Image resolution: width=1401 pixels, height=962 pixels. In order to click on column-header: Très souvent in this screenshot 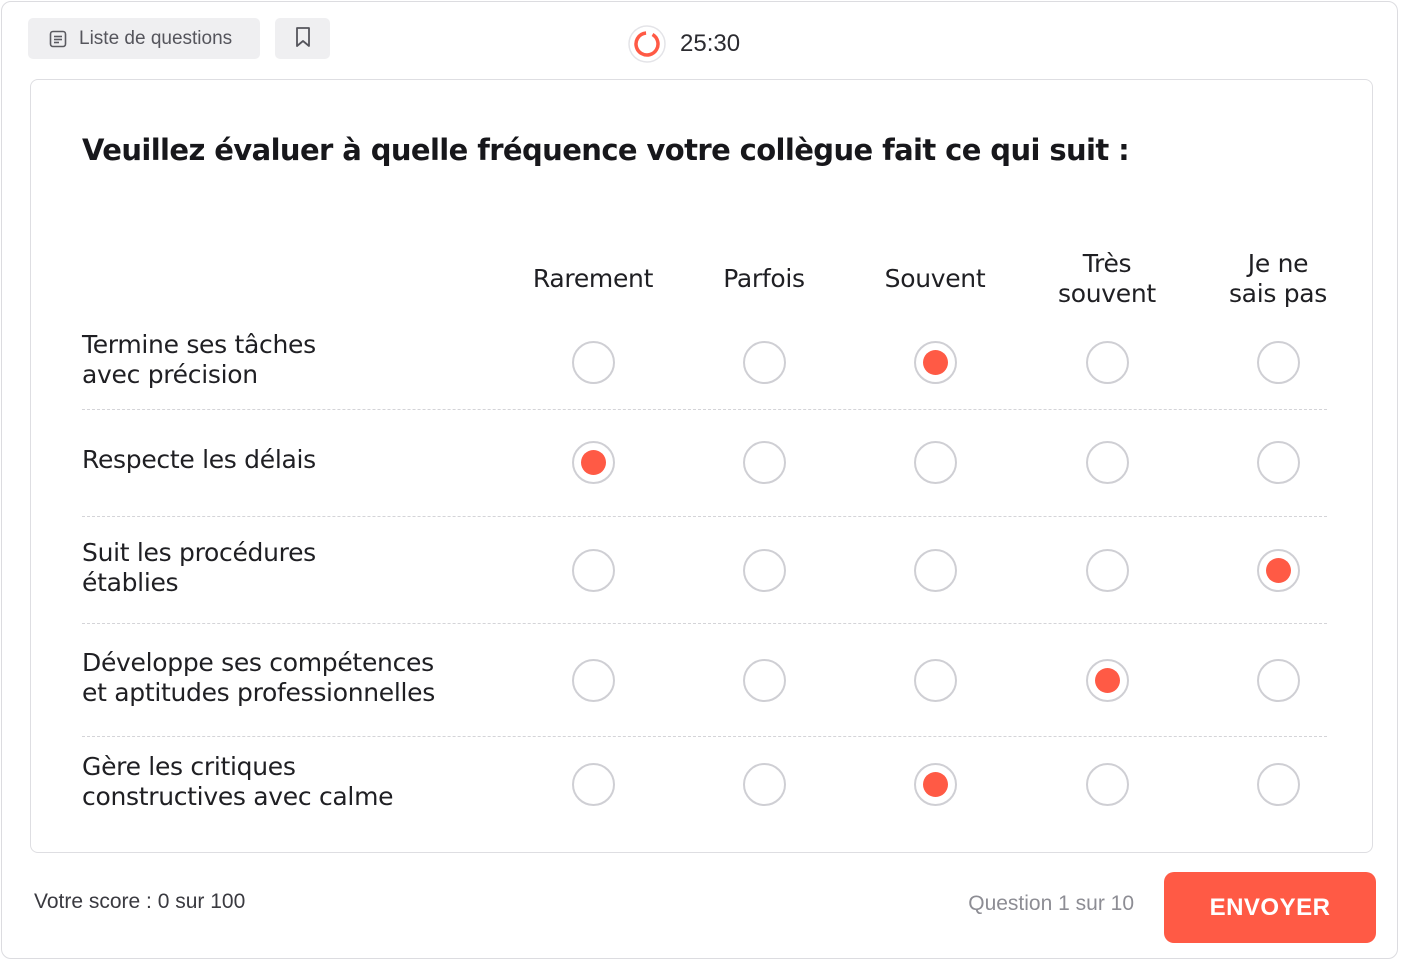, I will do `click(1107, 278)`.